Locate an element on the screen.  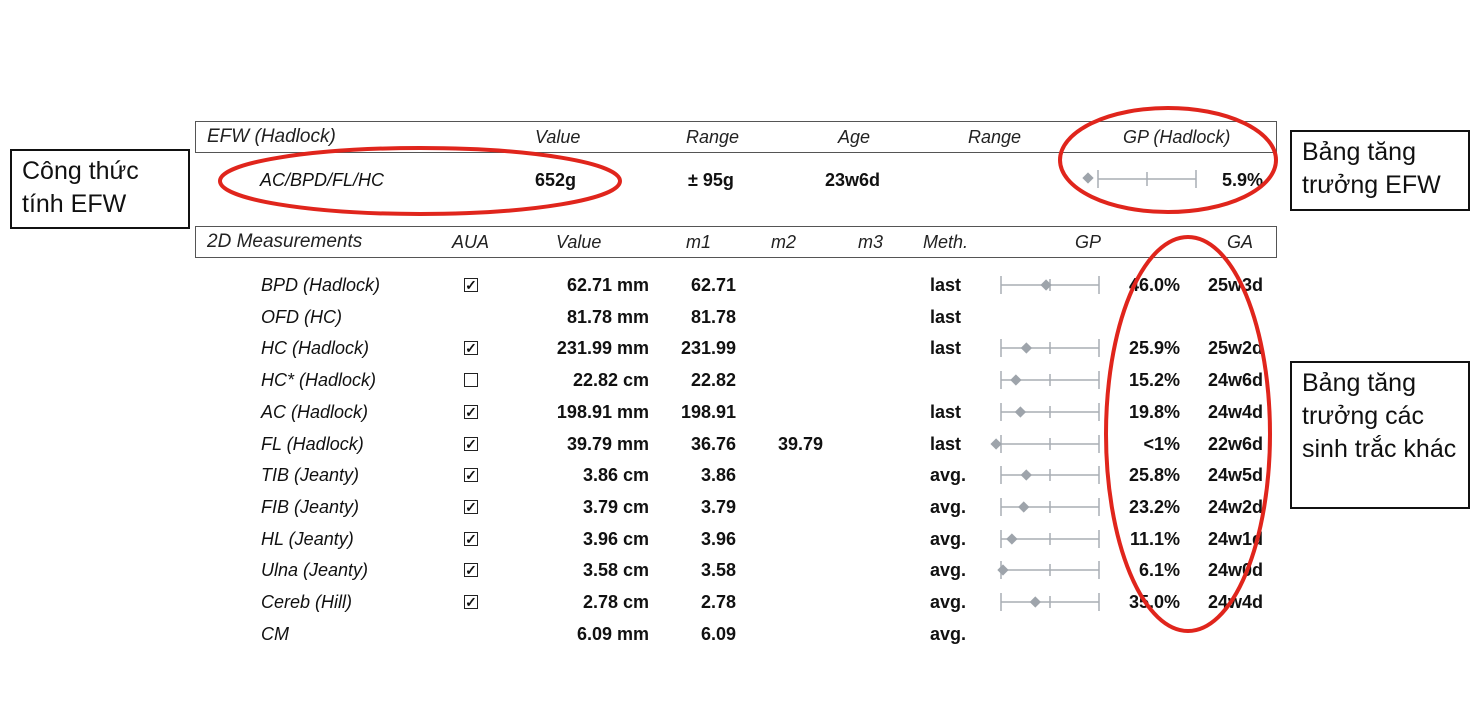
efw-value: 652g is located at coordinates (556, 180).